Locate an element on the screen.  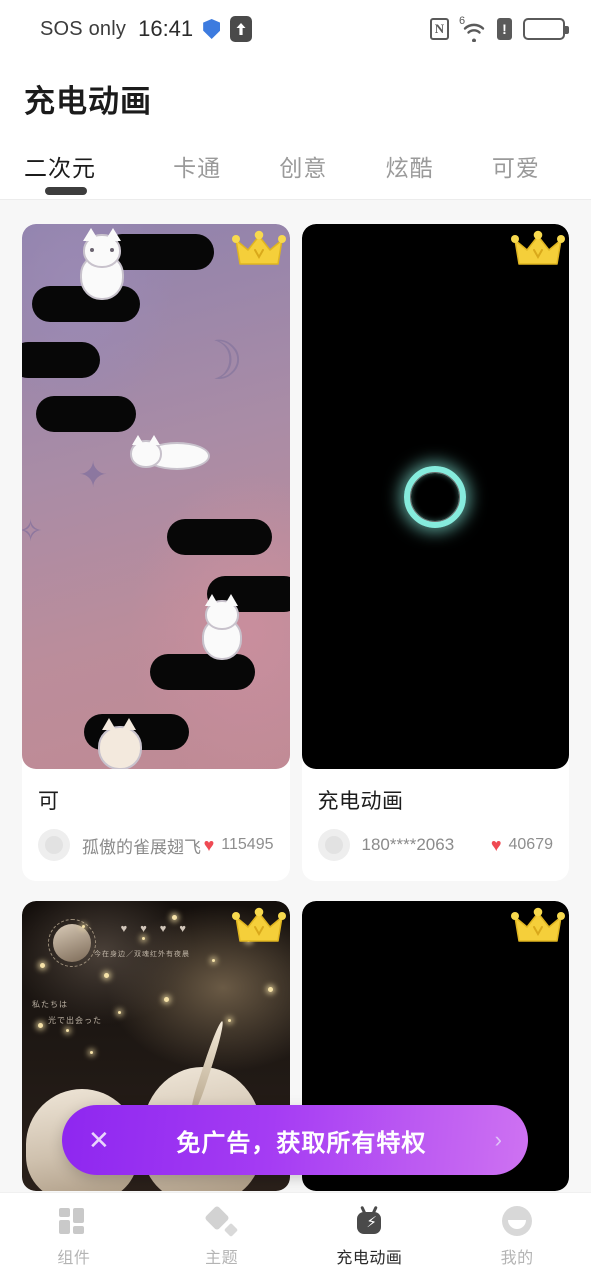
card-author-row: 孤傲的雀展翅飞 ♥ 115495 is located at coordinates (156, 845).